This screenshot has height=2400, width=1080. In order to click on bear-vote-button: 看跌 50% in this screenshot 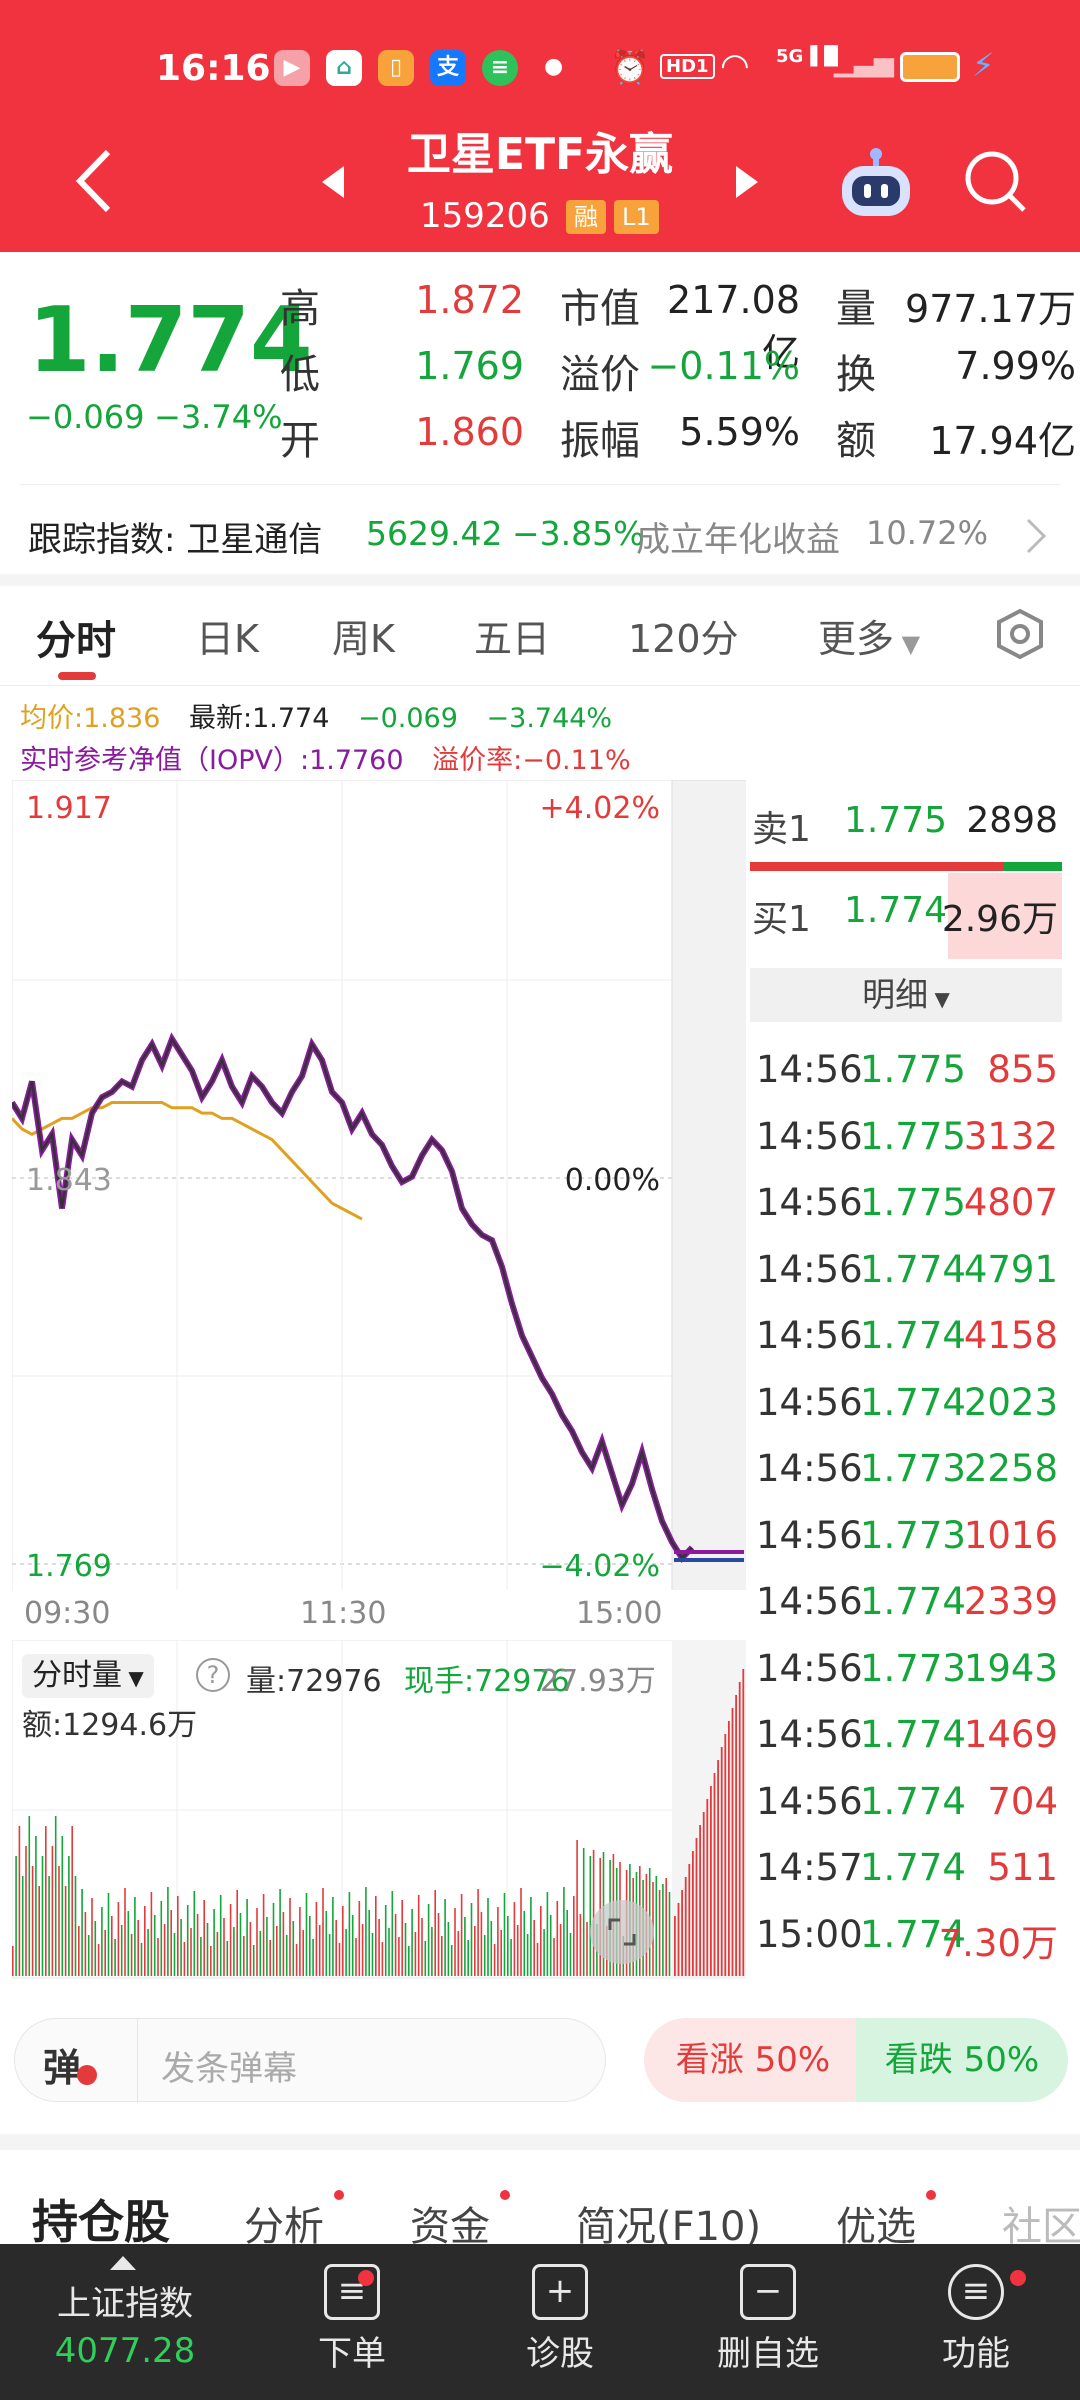, I will do `click(962, 2060)`.